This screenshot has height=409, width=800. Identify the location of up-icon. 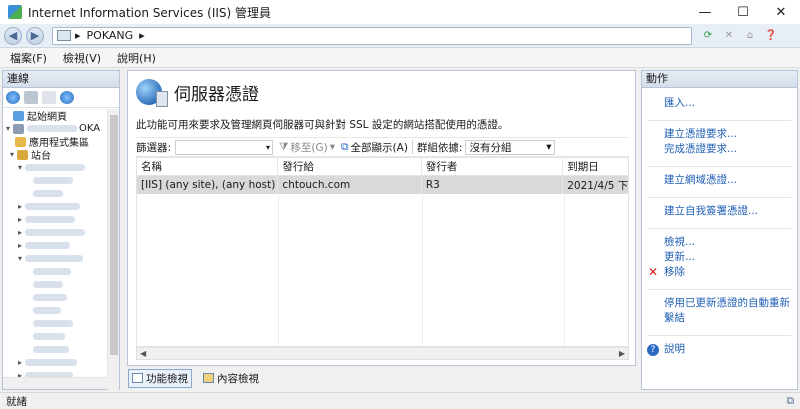
(49, 97).